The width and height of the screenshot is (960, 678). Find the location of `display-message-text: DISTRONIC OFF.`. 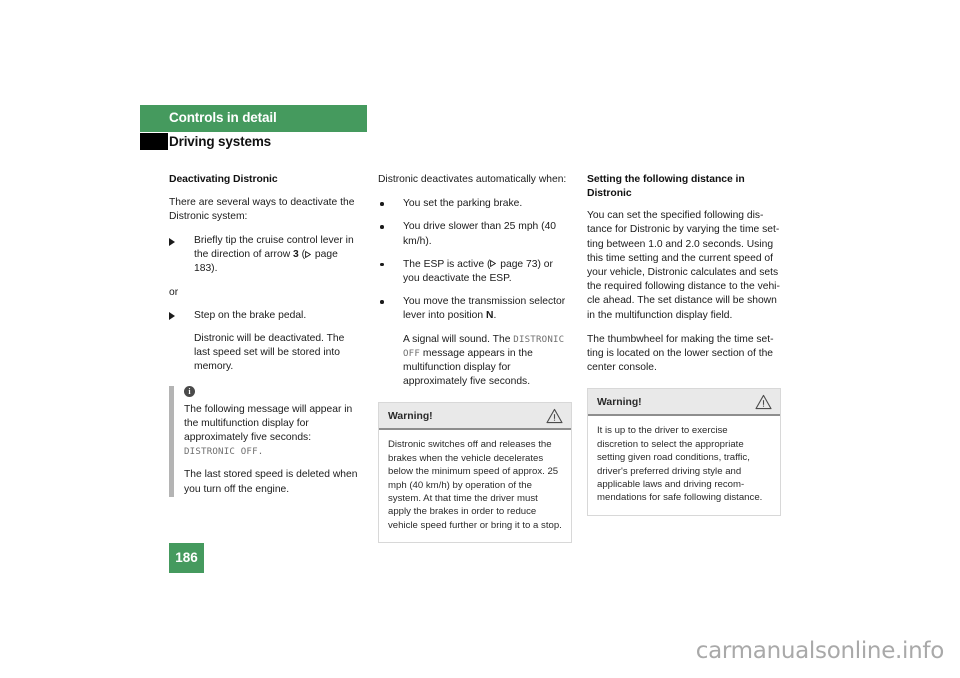

display-message-text: DISTRONIC OFF. is located at coordinates (224, 452).